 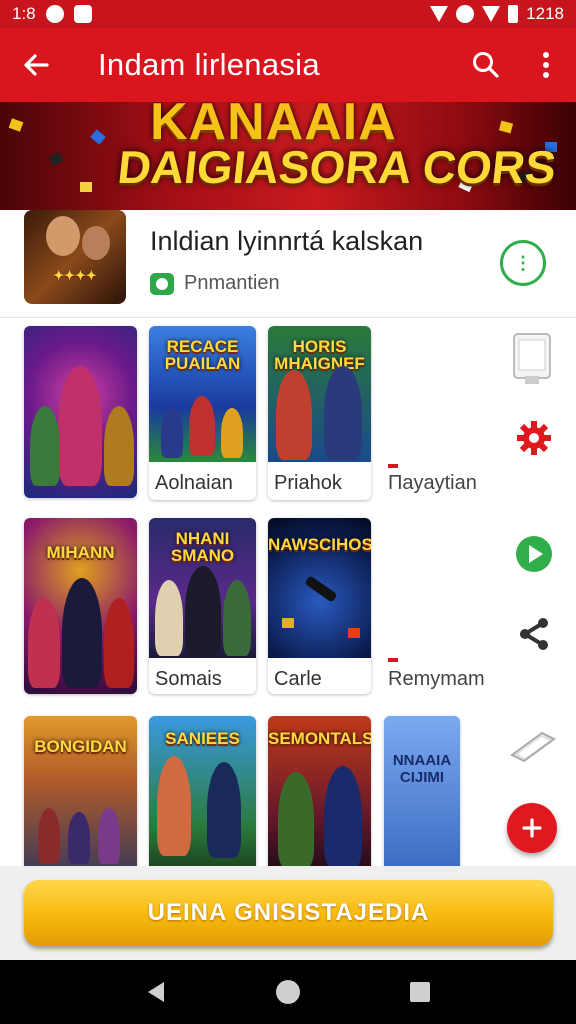 I want to click on promo-banner: KANAAIA DAIGIASORA CORS, so click(x=288, y=156).